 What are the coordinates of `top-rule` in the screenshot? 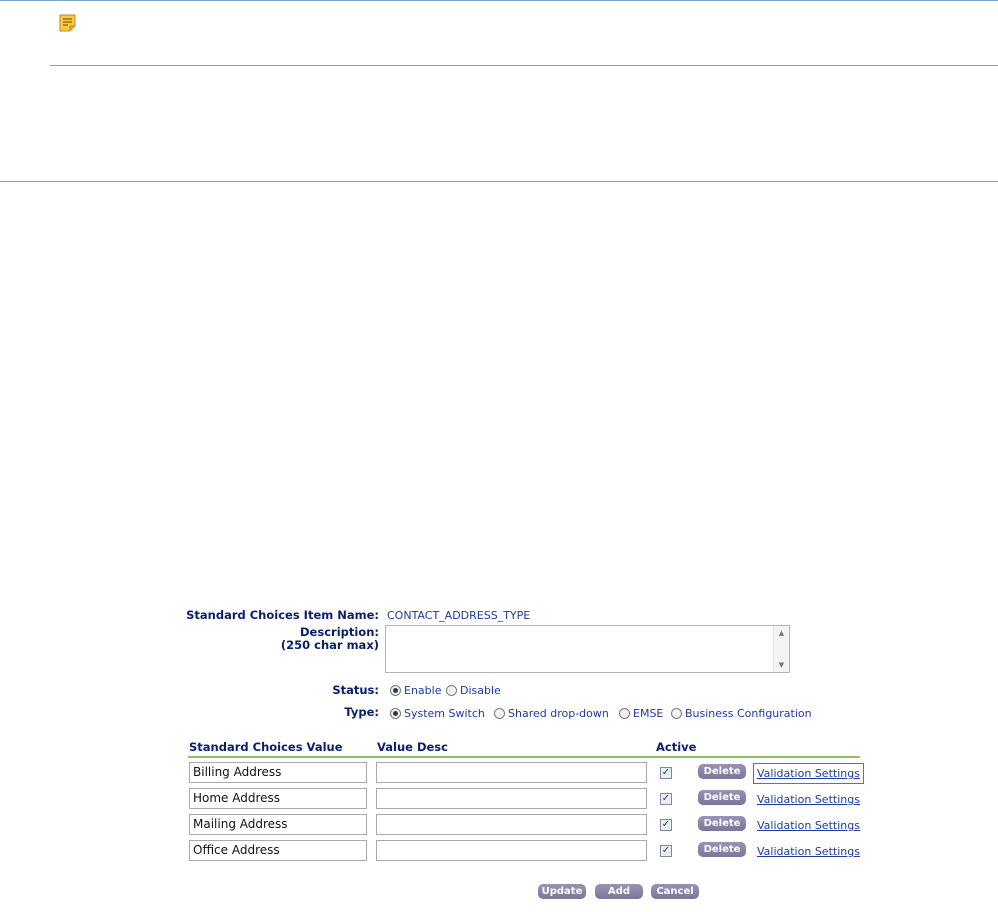 It's located at (499, 0).